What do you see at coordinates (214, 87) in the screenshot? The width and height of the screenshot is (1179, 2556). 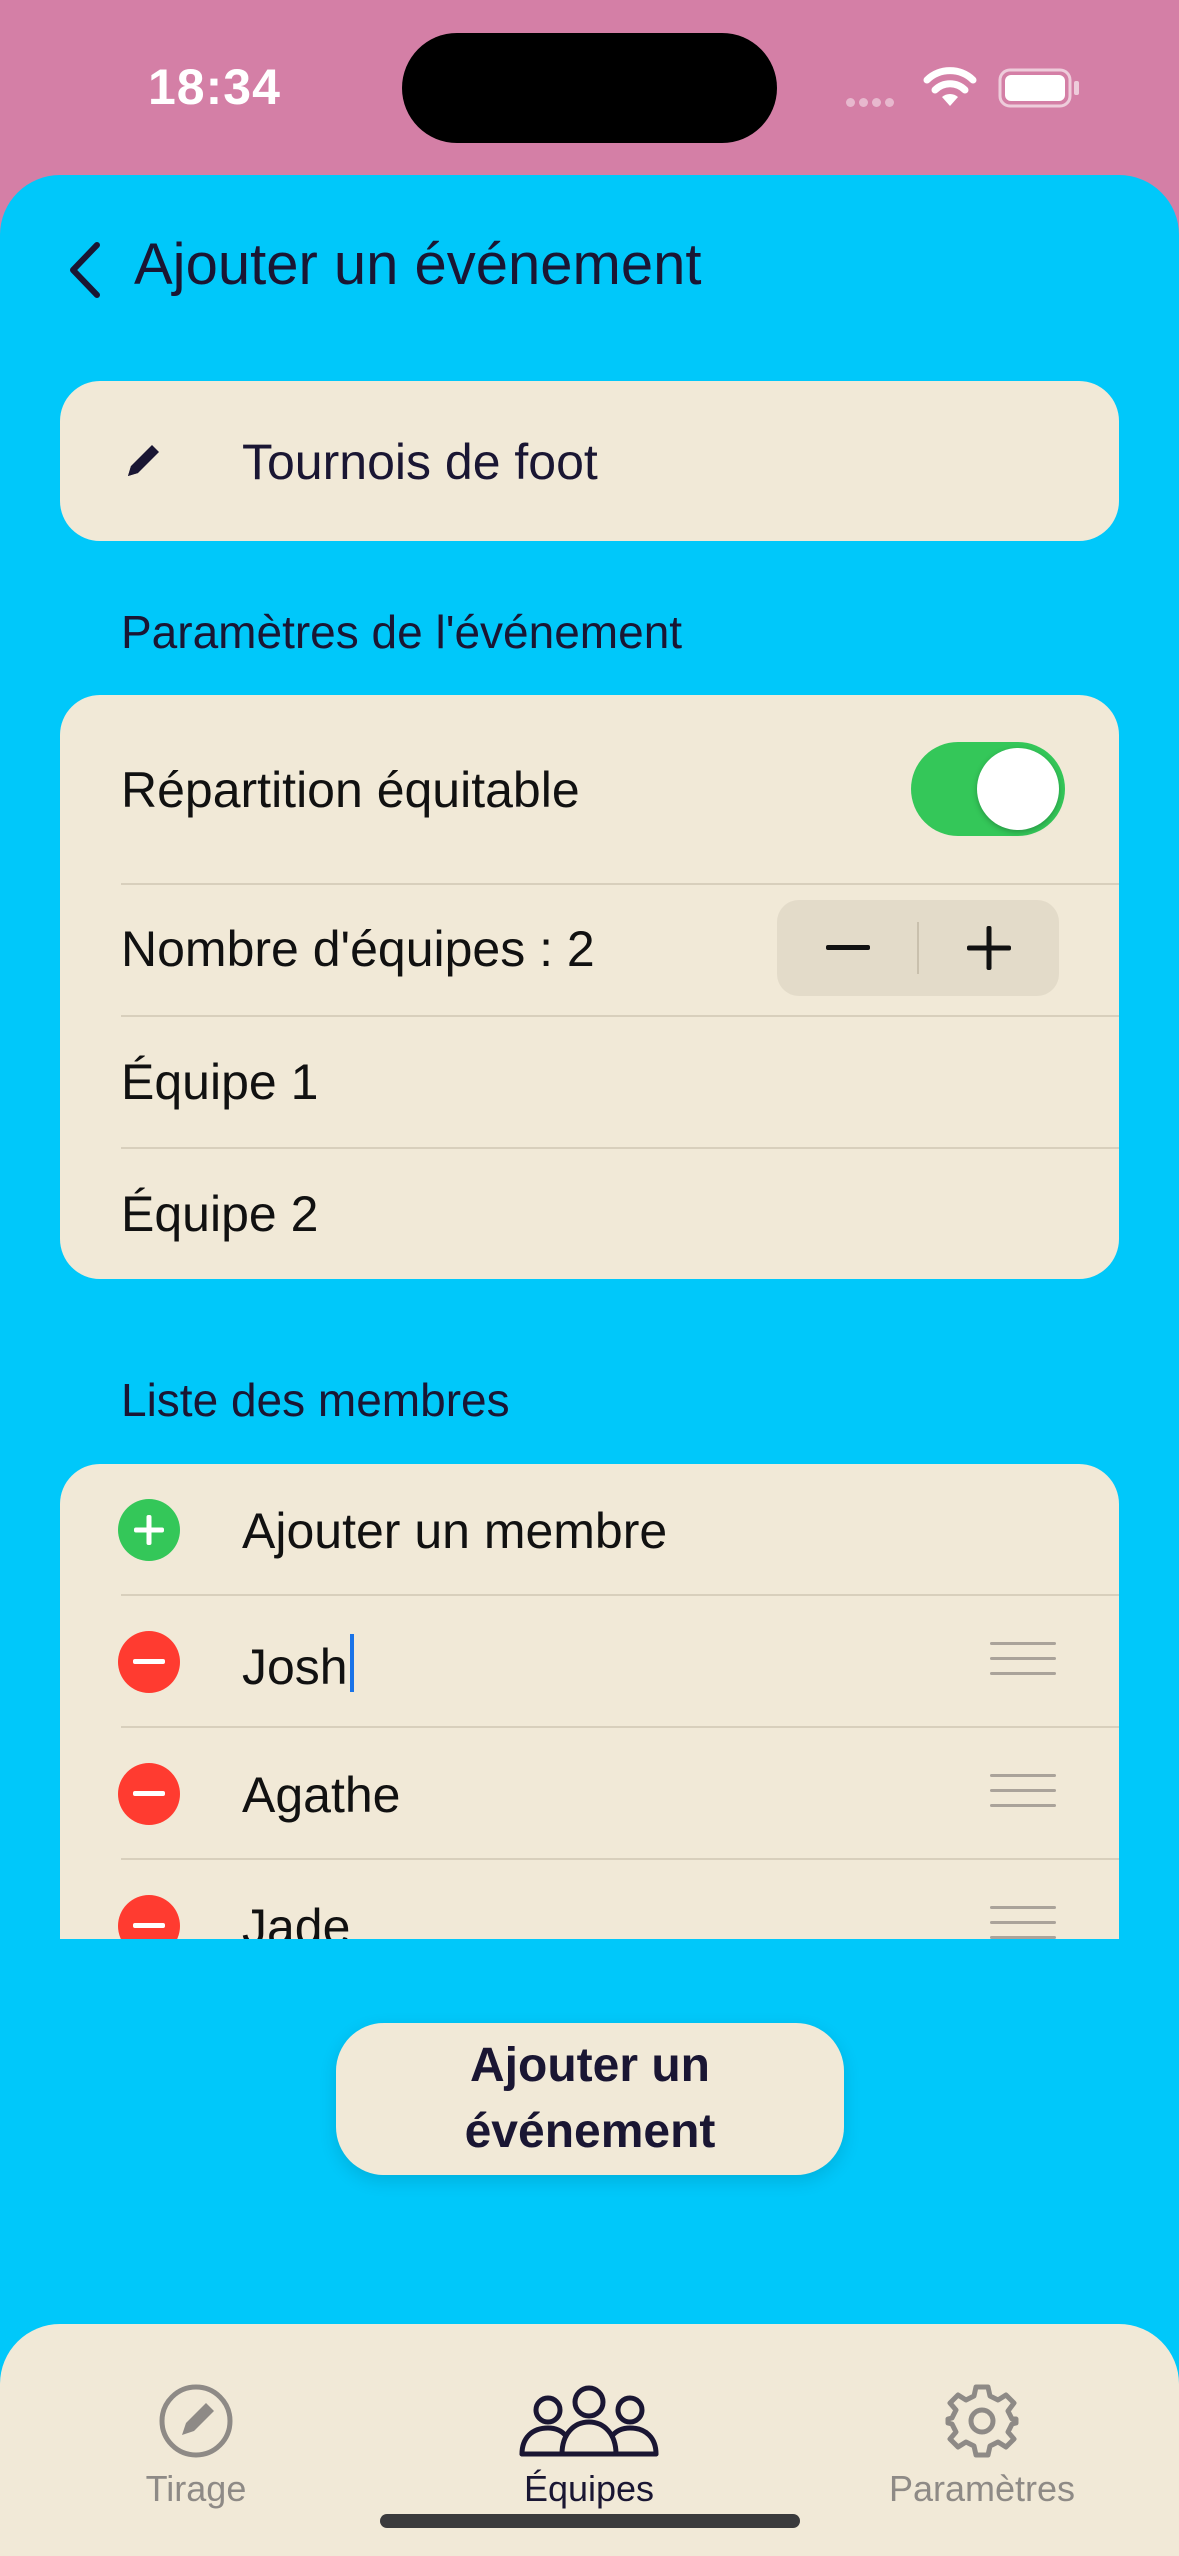 I see `status-time: 18:34` at bounding box center [214, 87].